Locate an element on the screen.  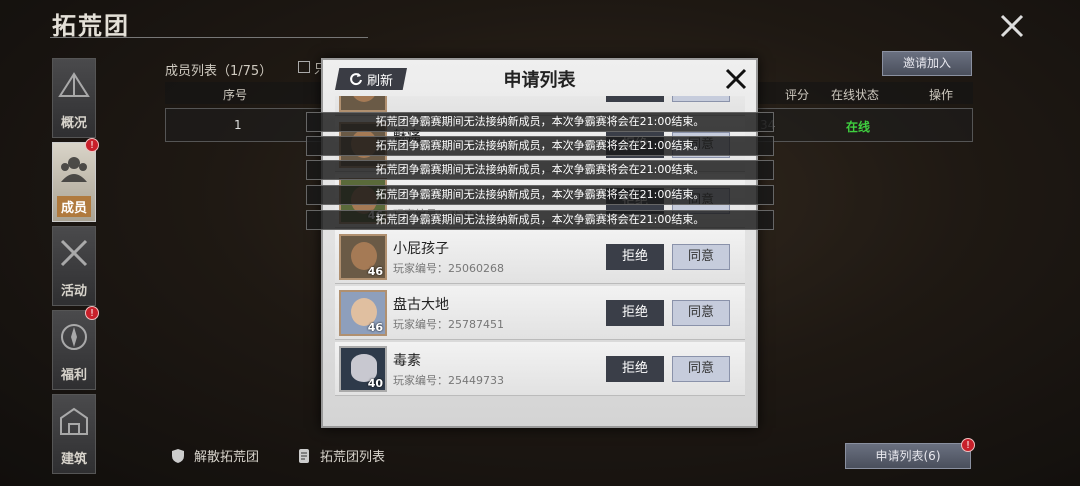
building-icon is located at coordinates (74, 421).